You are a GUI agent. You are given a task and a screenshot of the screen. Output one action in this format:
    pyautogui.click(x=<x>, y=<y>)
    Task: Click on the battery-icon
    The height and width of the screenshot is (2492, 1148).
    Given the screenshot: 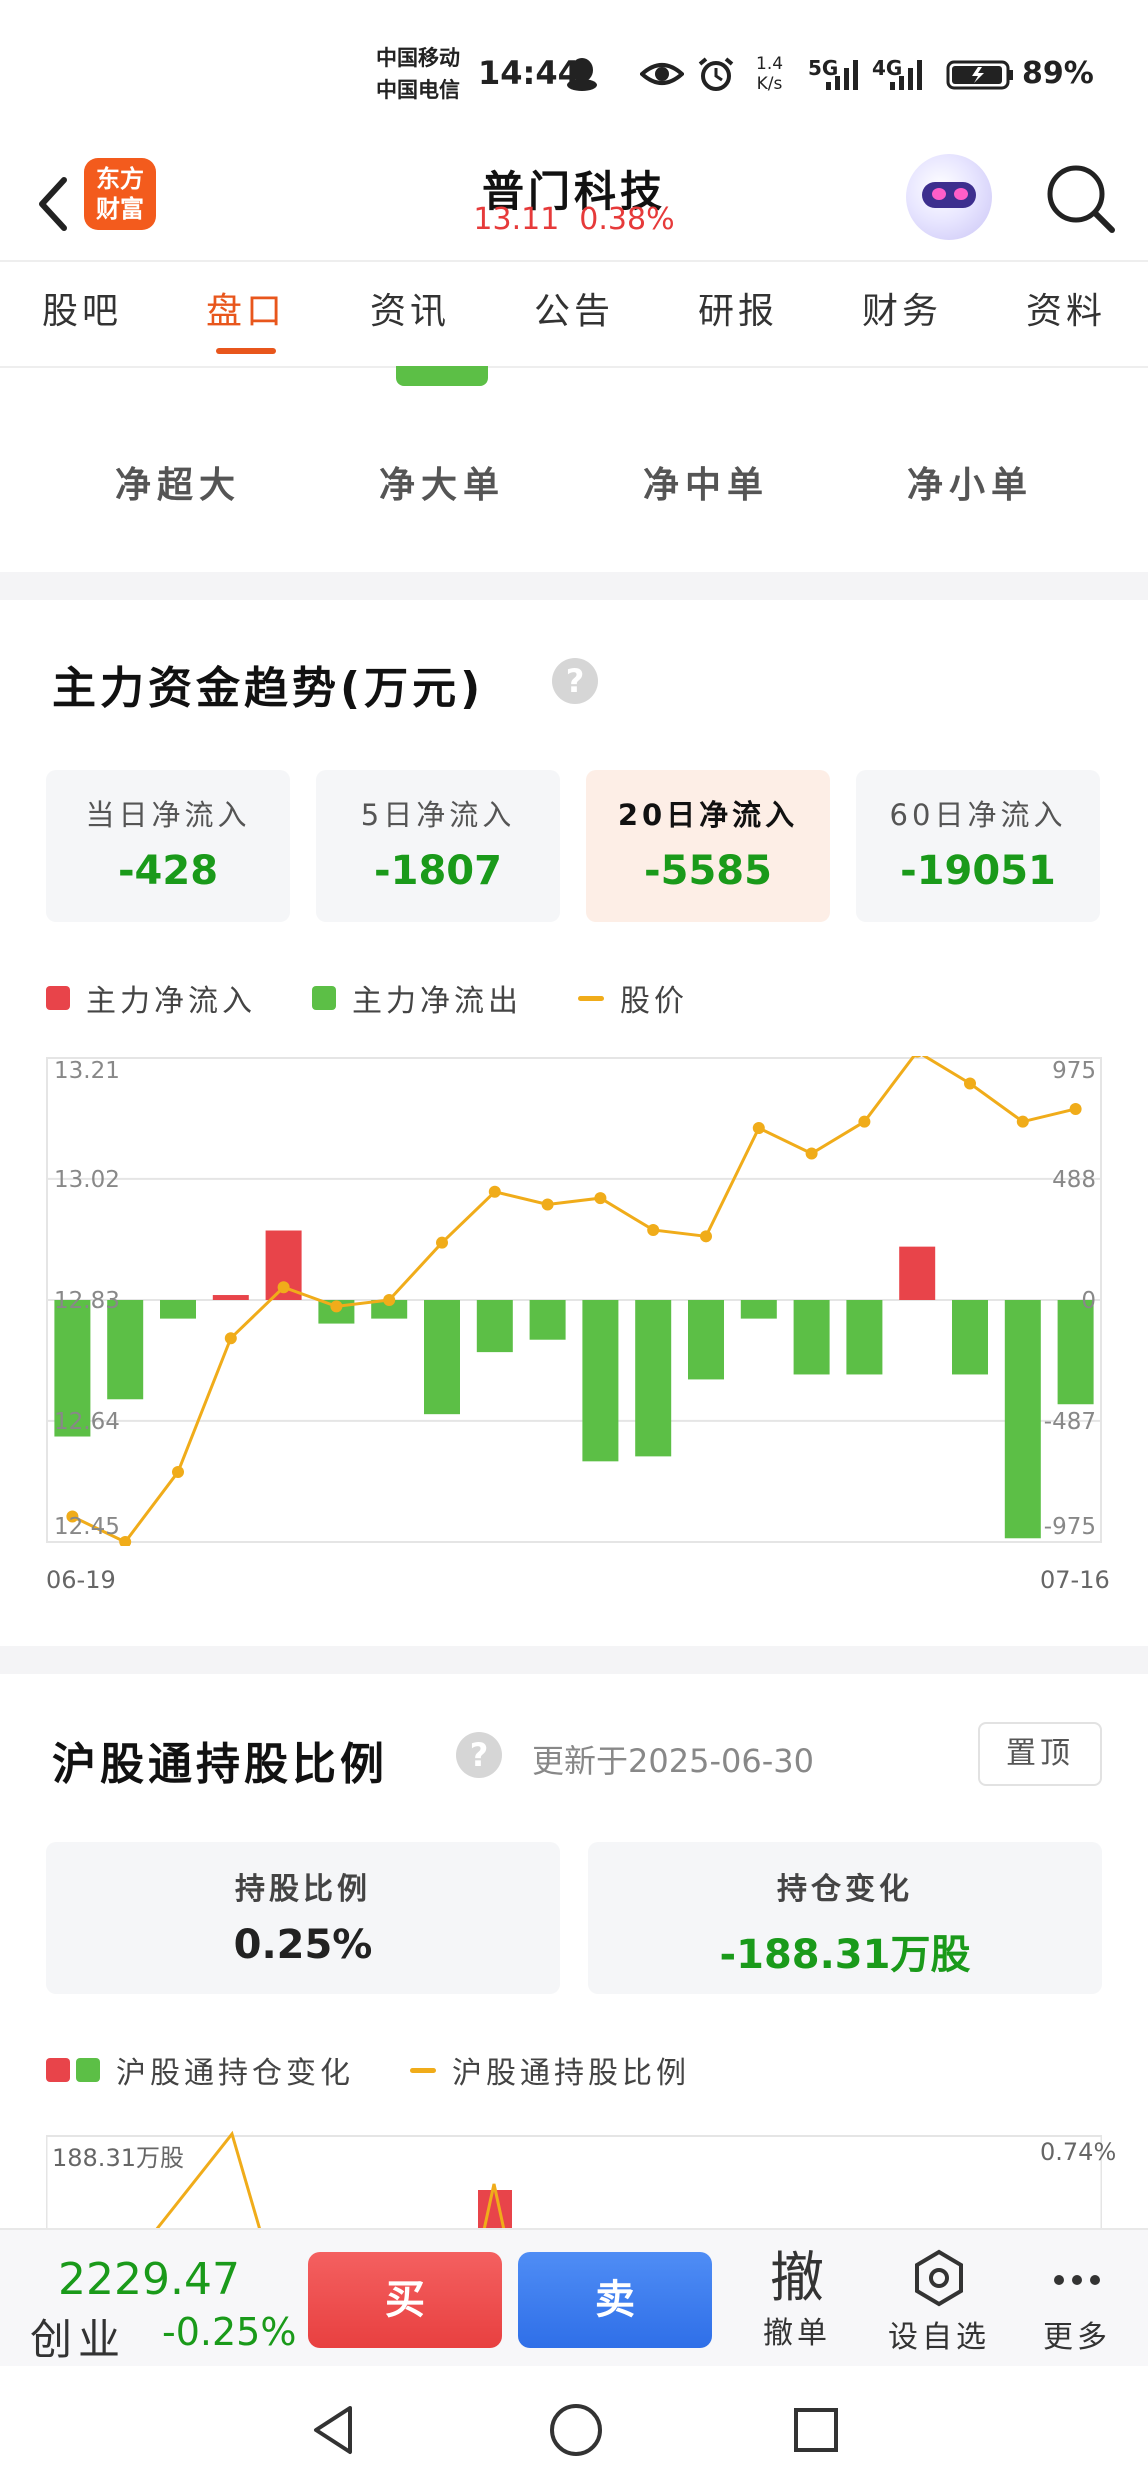 What is the action you would take?
    pyautogui.click(x=979, y=75)
    